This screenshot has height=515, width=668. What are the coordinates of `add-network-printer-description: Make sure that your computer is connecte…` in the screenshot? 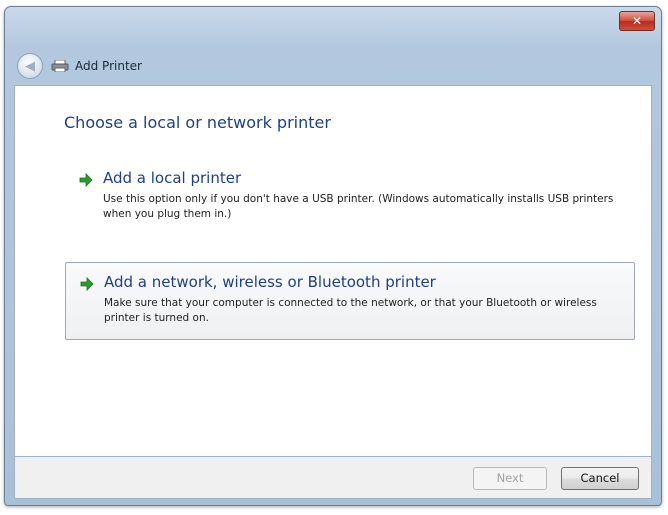 It's located at (350, 310).